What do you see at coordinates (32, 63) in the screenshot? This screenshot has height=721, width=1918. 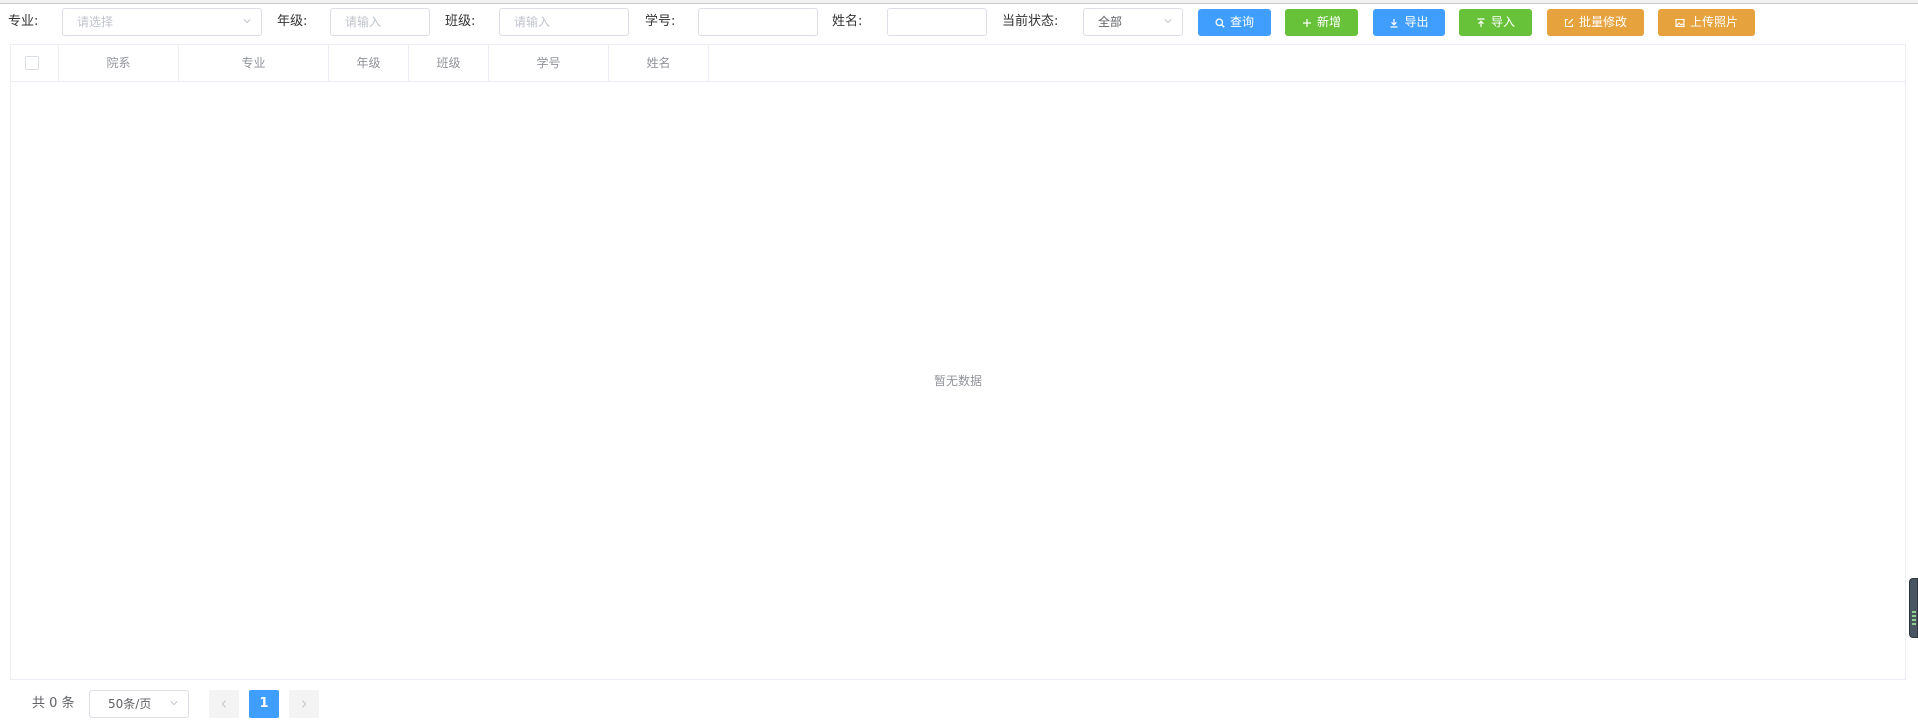 I see `select-all-checkbox` at bounding box center [32, 63].